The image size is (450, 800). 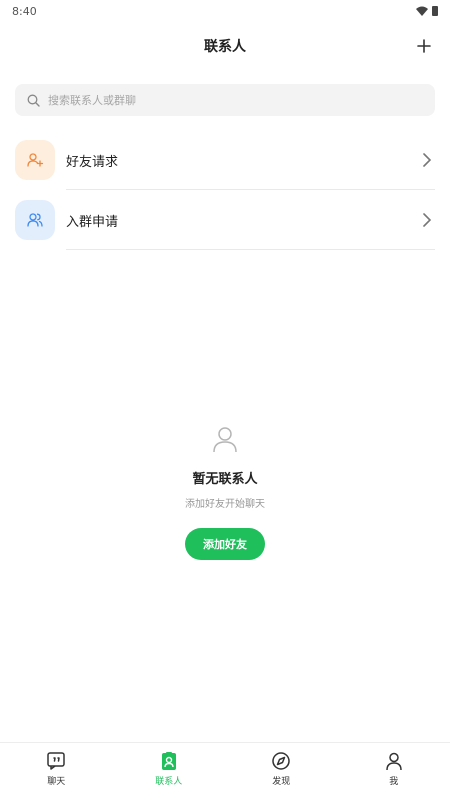 I want to click on add-button, so click(x=424, y=46).